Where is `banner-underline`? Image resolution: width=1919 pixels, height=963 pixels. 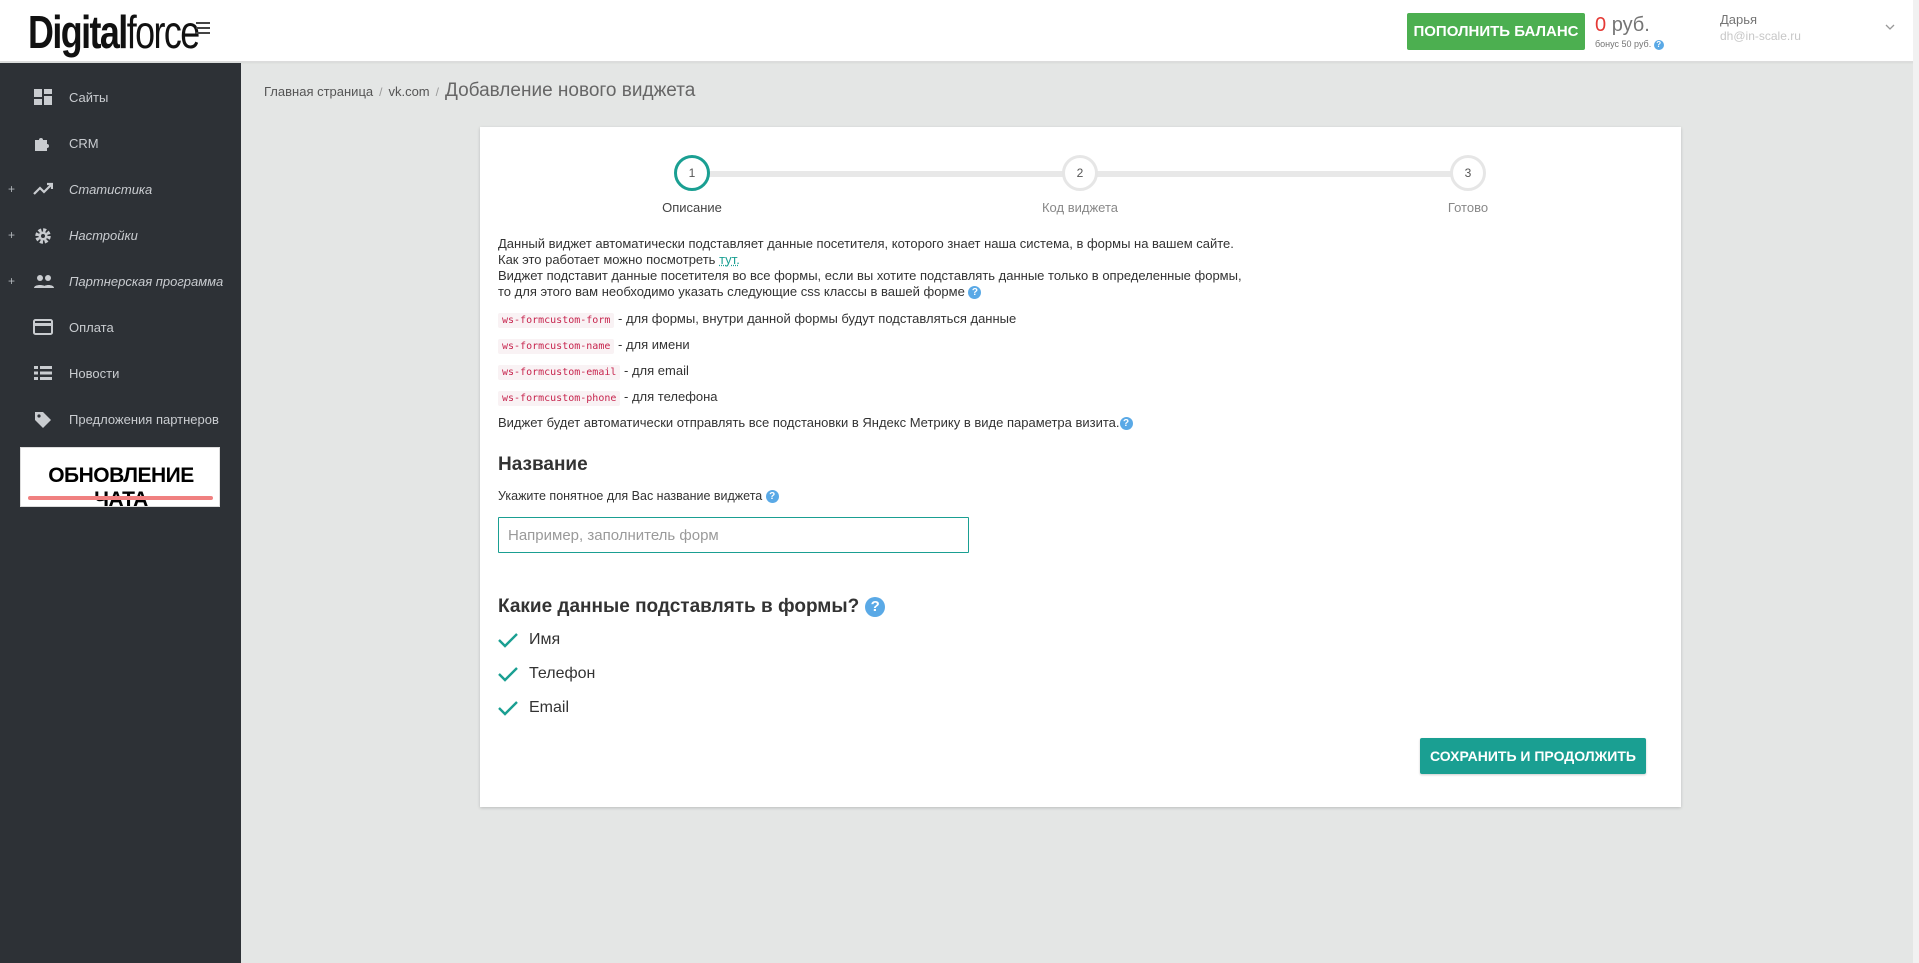 banner-underline is located at coordinates (120, 498).